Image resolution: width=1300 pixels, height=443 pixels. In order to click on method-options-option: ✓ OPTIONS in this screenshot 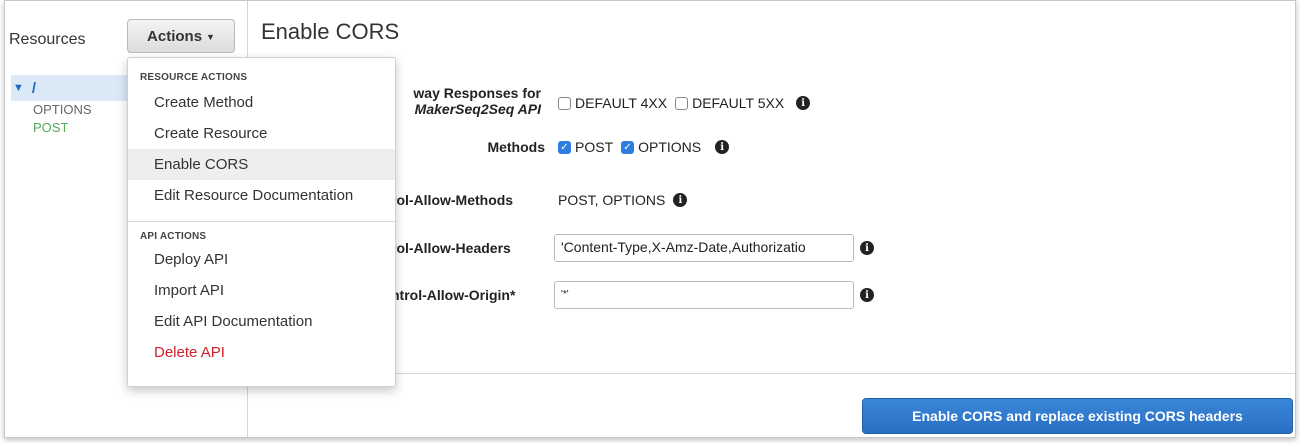, I will do `click(661, 147)`.